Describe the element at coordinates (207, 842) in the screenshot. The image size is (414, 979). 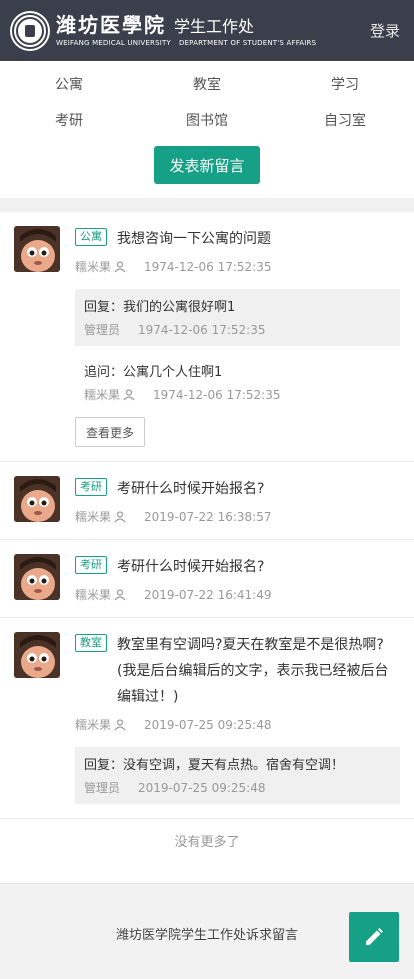
I see `no-more-indicator: 没有更多了` at that location.